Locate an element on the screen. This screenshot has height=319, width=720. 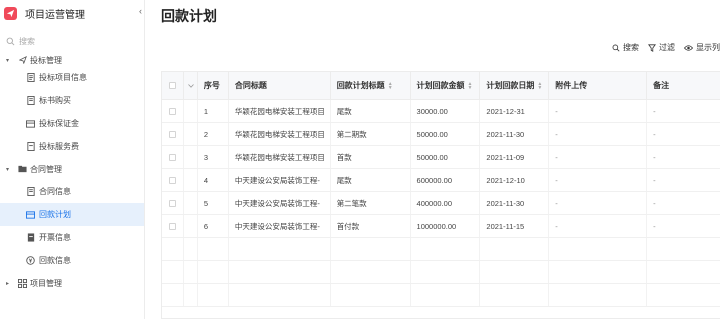
table-row: 2 华颖花园电梯安装工程项目 第二期款 50000.00 2021-11-30- - is located at coordinates (441, 134).